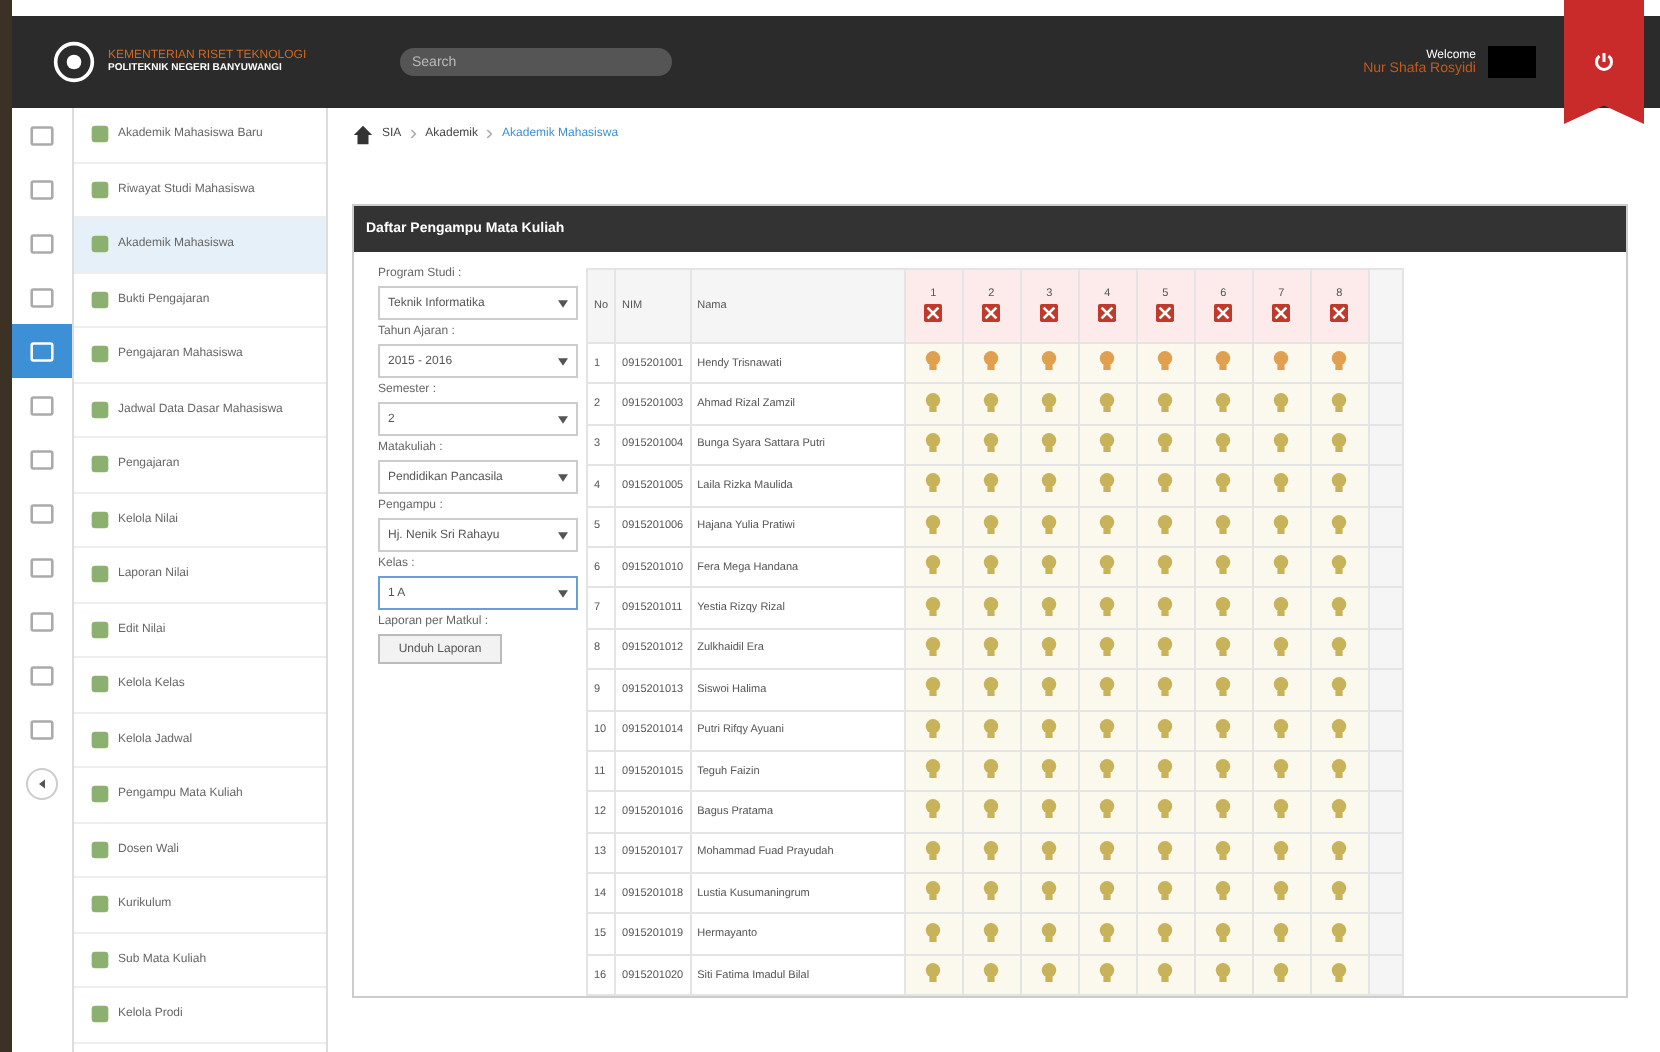 This screenshot has width=1660, height=1052. Describe the element at coordinates (42, 351) in the screenshot. I see `rail-tab` at that location.